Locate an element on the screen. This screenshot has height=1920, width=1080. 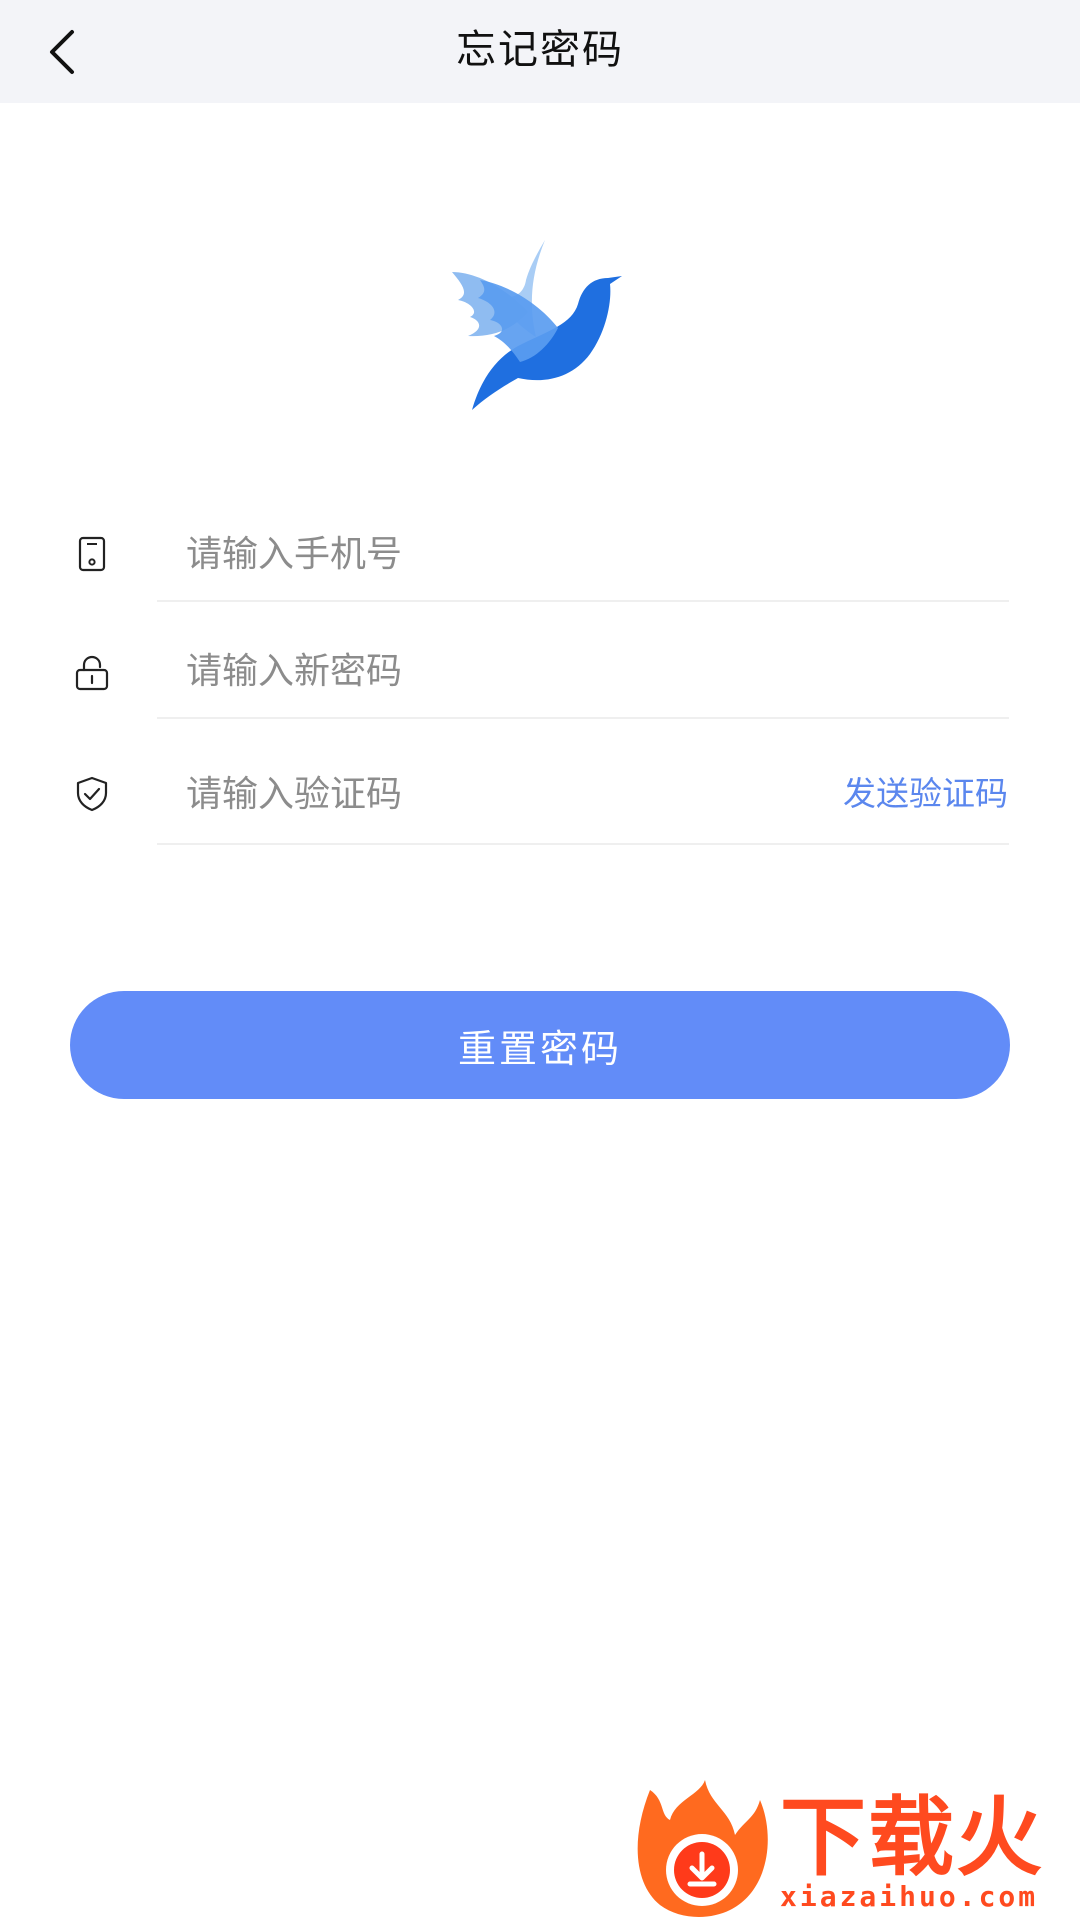
phone-icon is located at coordinates (92, 554).